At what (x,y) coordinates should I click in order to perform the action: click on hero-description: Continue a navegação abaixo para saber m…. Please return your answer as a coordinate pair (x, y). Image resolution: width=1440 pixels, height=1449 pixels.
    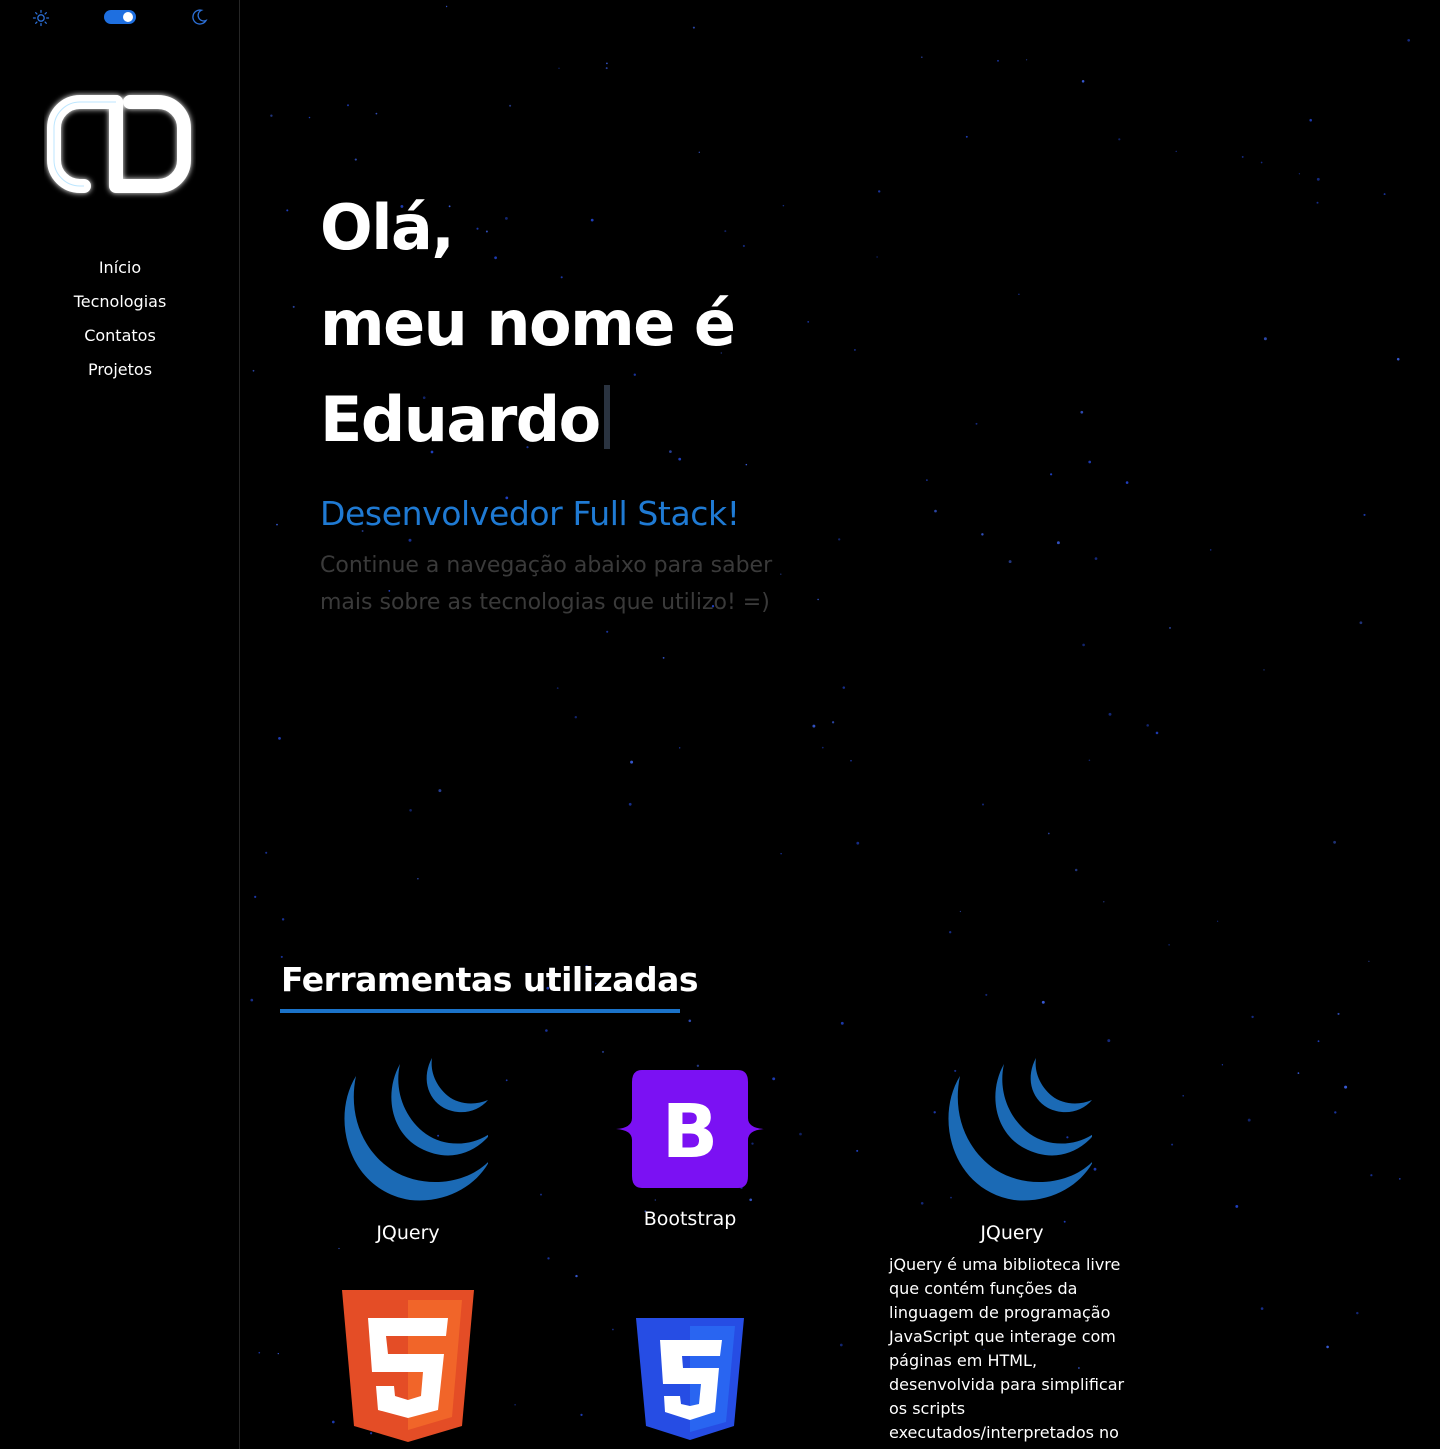
    Looking at the image, I should click on (546, 584).